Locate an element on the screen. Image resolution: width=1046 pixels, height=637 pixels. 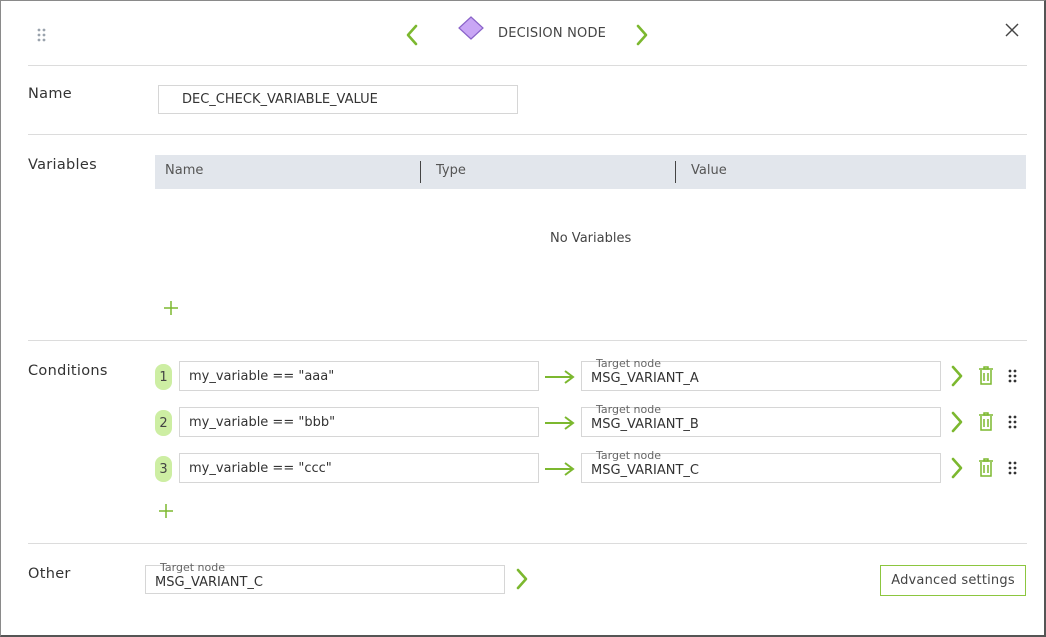
name-input: DEC_CHECK_VARIABLE_VALUE is located at coordinates (338, 99).